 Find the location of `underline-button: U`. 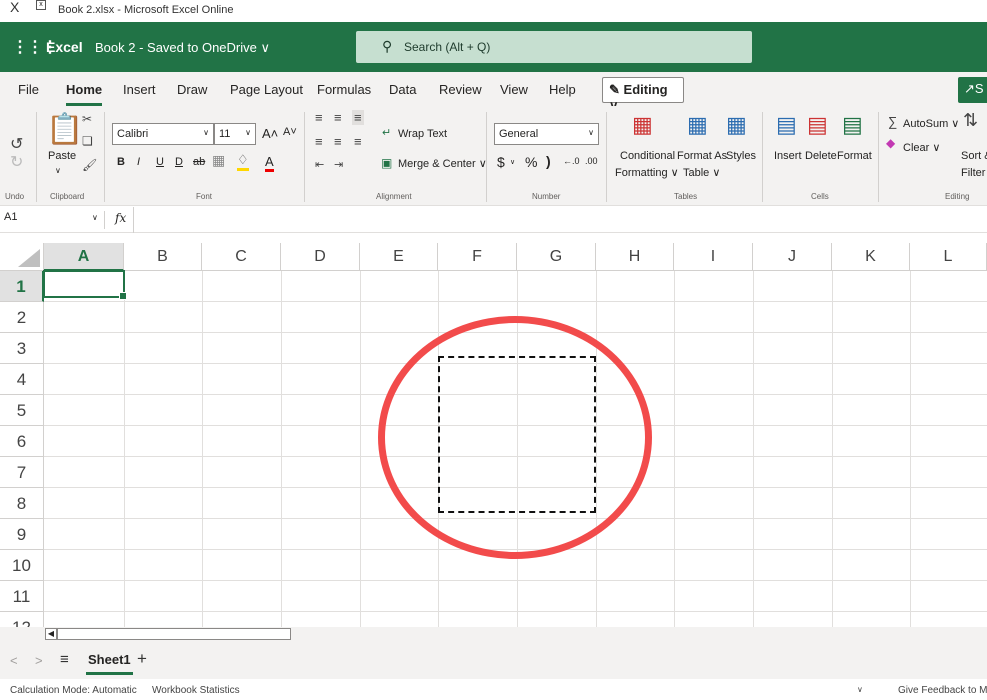

underline-button: U is located at coordinates (160, 162).